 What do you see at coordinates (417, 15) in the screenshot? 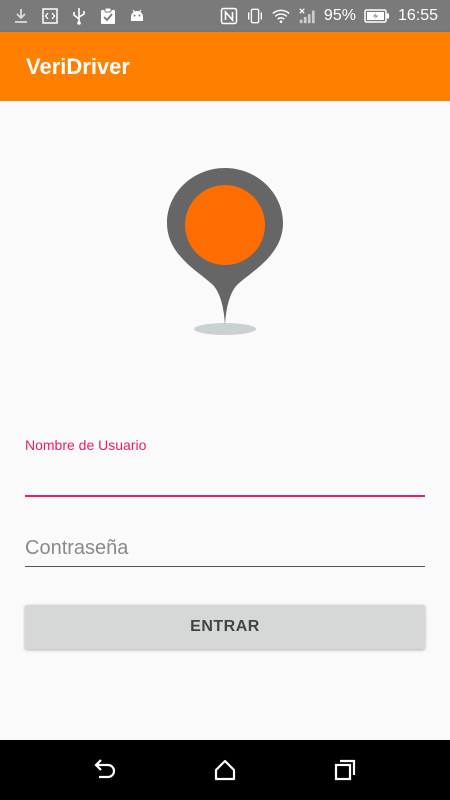
I see `clock: 16:55` at bounding box center [417, 15].